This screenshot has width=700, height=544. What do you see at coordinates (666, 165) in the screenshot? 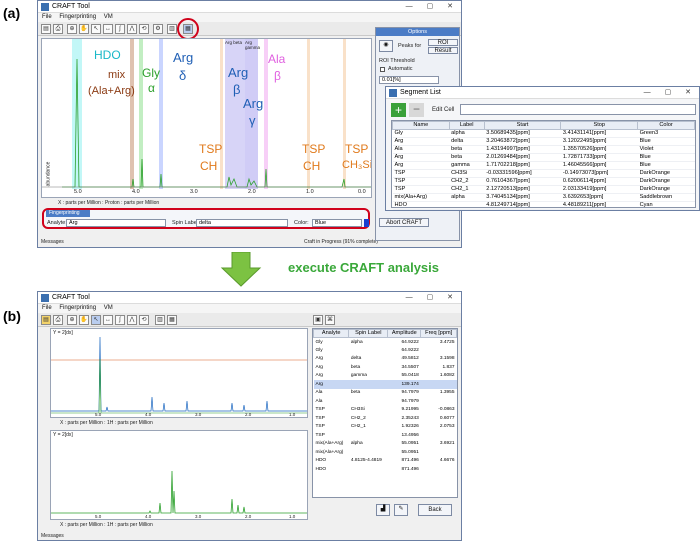
I see `table-cell: Blue` at bounding box center [666, 165].